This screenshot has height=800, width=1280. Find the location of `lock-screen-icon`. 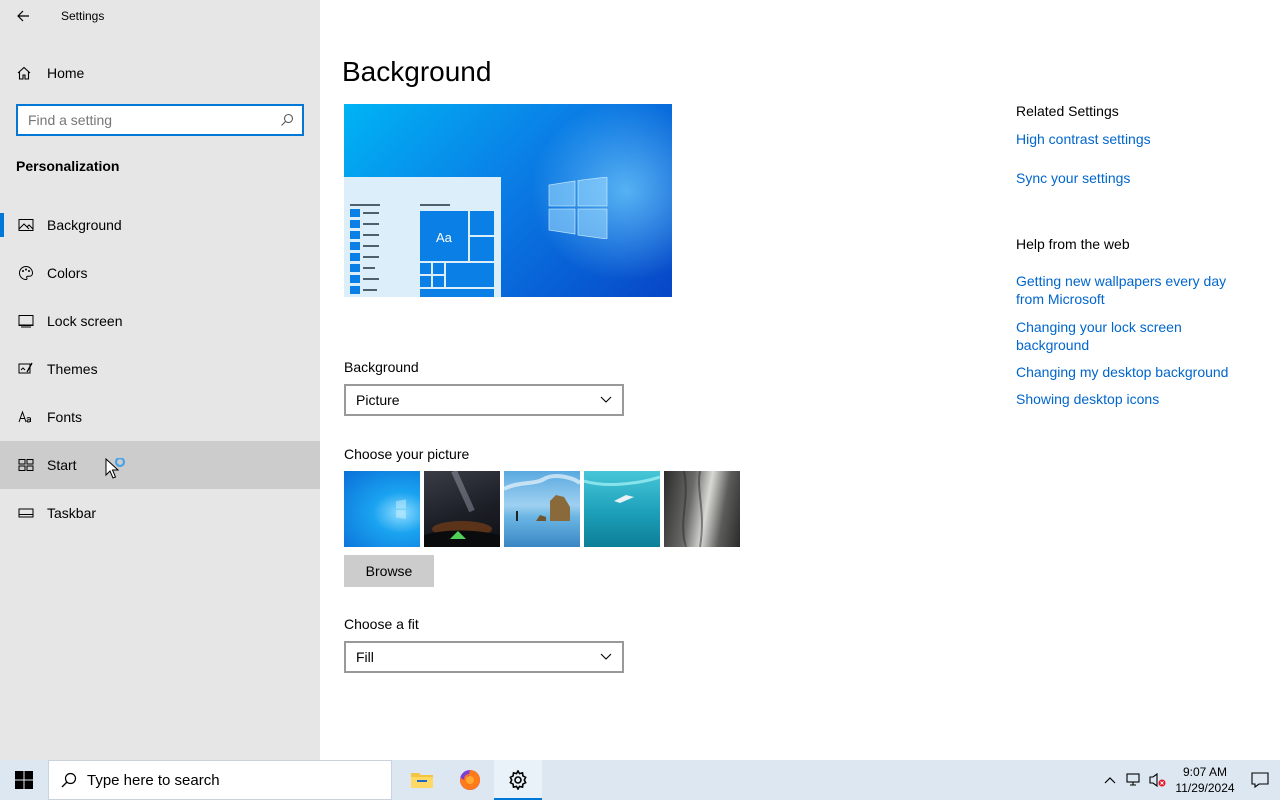

lock-screen-icon is located at coordinates (26, 321).